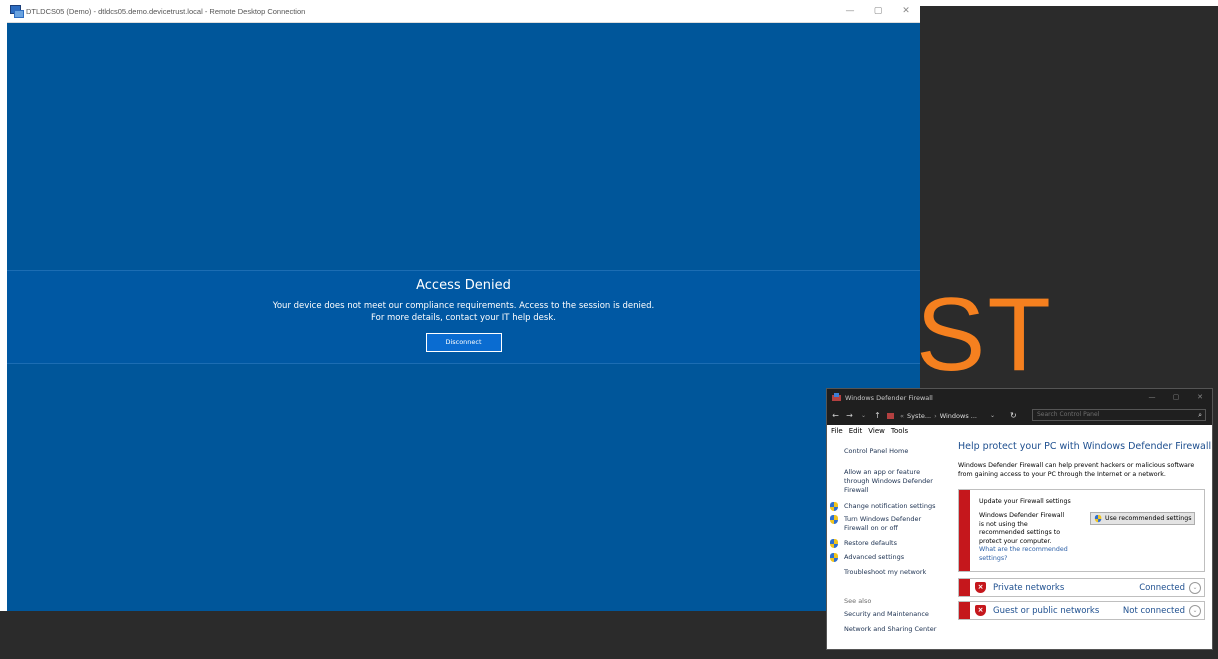 Image resolution: width=1218 pixels, height=659 pixels. I want to click on warning-bar, so click(964, 530).